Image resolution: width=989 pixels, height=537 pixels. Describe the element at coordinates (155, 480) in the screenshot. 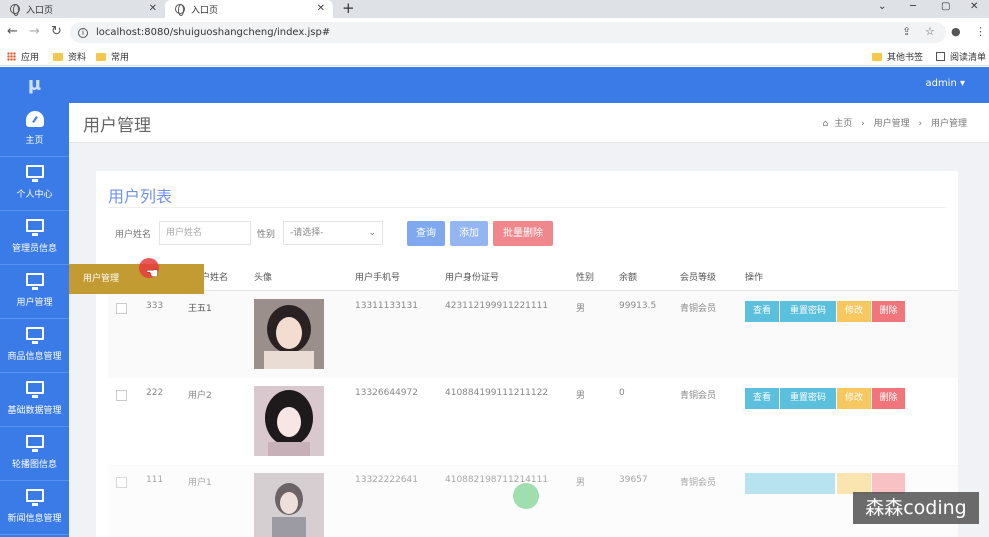

I see `cell-id: 111` at that location.